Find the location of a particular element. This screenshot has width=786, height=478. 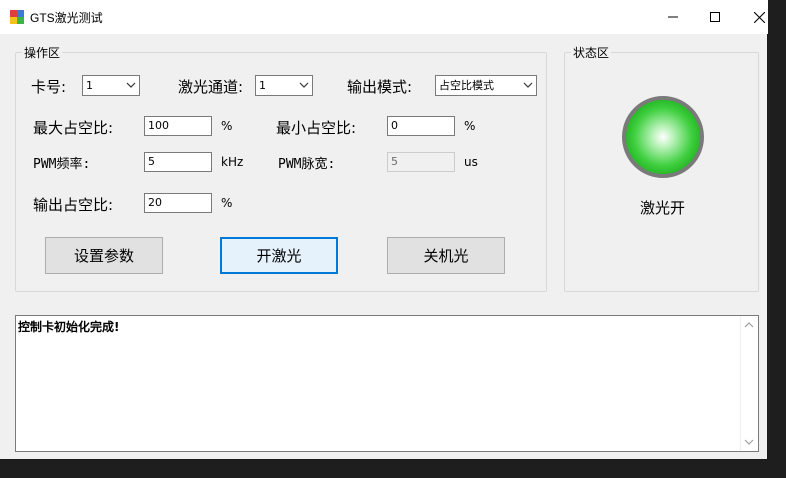

max-duty-value: 100 is located at coordinates (158, 125).